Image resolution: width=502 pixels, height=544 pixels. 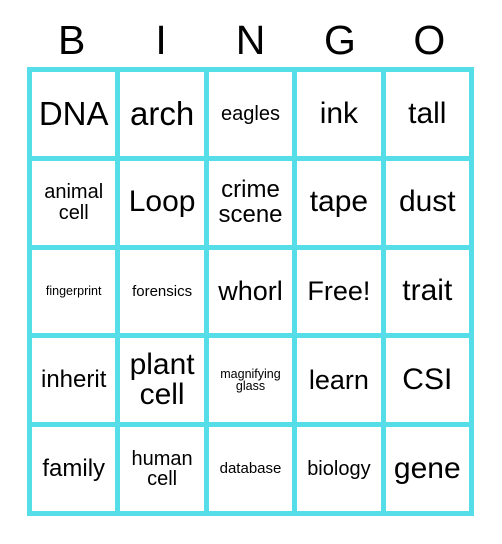 I want to click on bingo-cell: tall, so click(x=427, y=114).